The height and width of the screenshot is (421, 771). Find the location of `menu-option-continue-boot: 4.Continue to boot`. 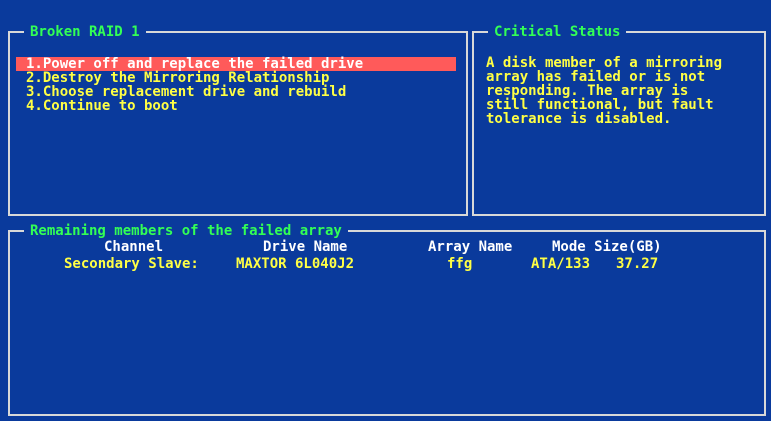

menu-option-continue-boot: 4.Continue to boot is located at coordinates (236, 106).